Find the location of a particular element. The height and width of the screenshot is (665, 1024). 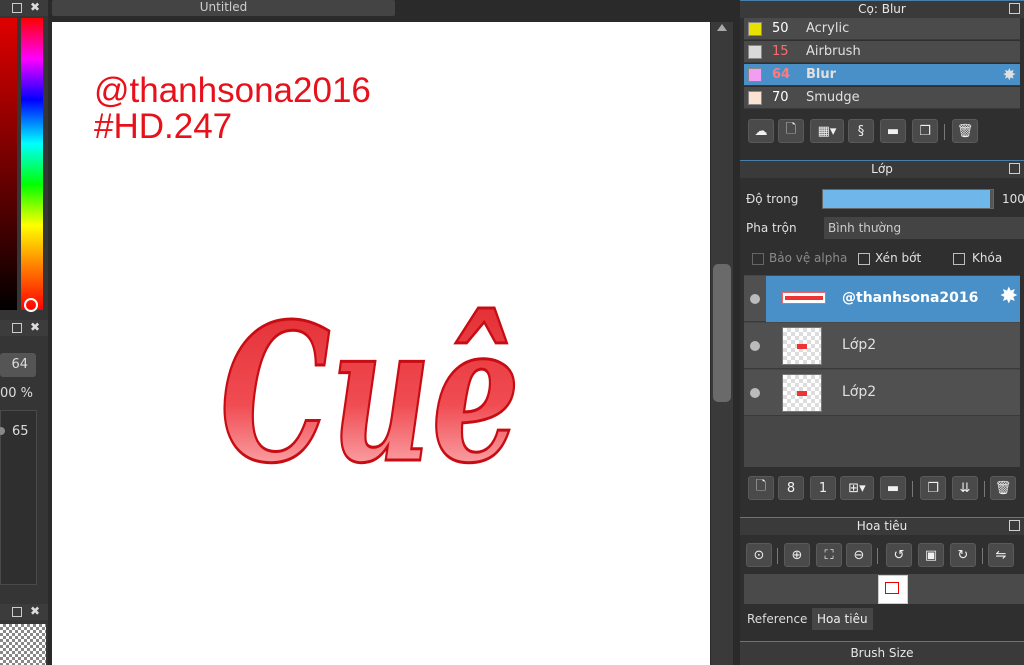

layer-toolbar: 🗋 8 1 ⊞▾ ▬ ❐ ⇊ 🗑 is located at coordinates (882, 489).